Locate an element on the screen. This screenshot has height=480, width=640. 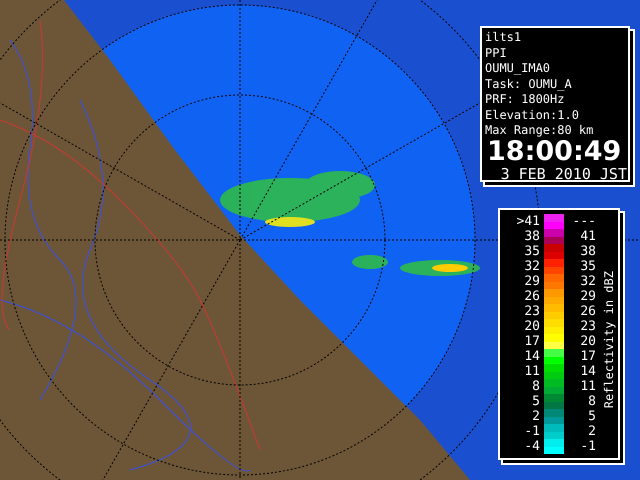
info-text: Max Range:80 km is located at coordinates (539, 130).